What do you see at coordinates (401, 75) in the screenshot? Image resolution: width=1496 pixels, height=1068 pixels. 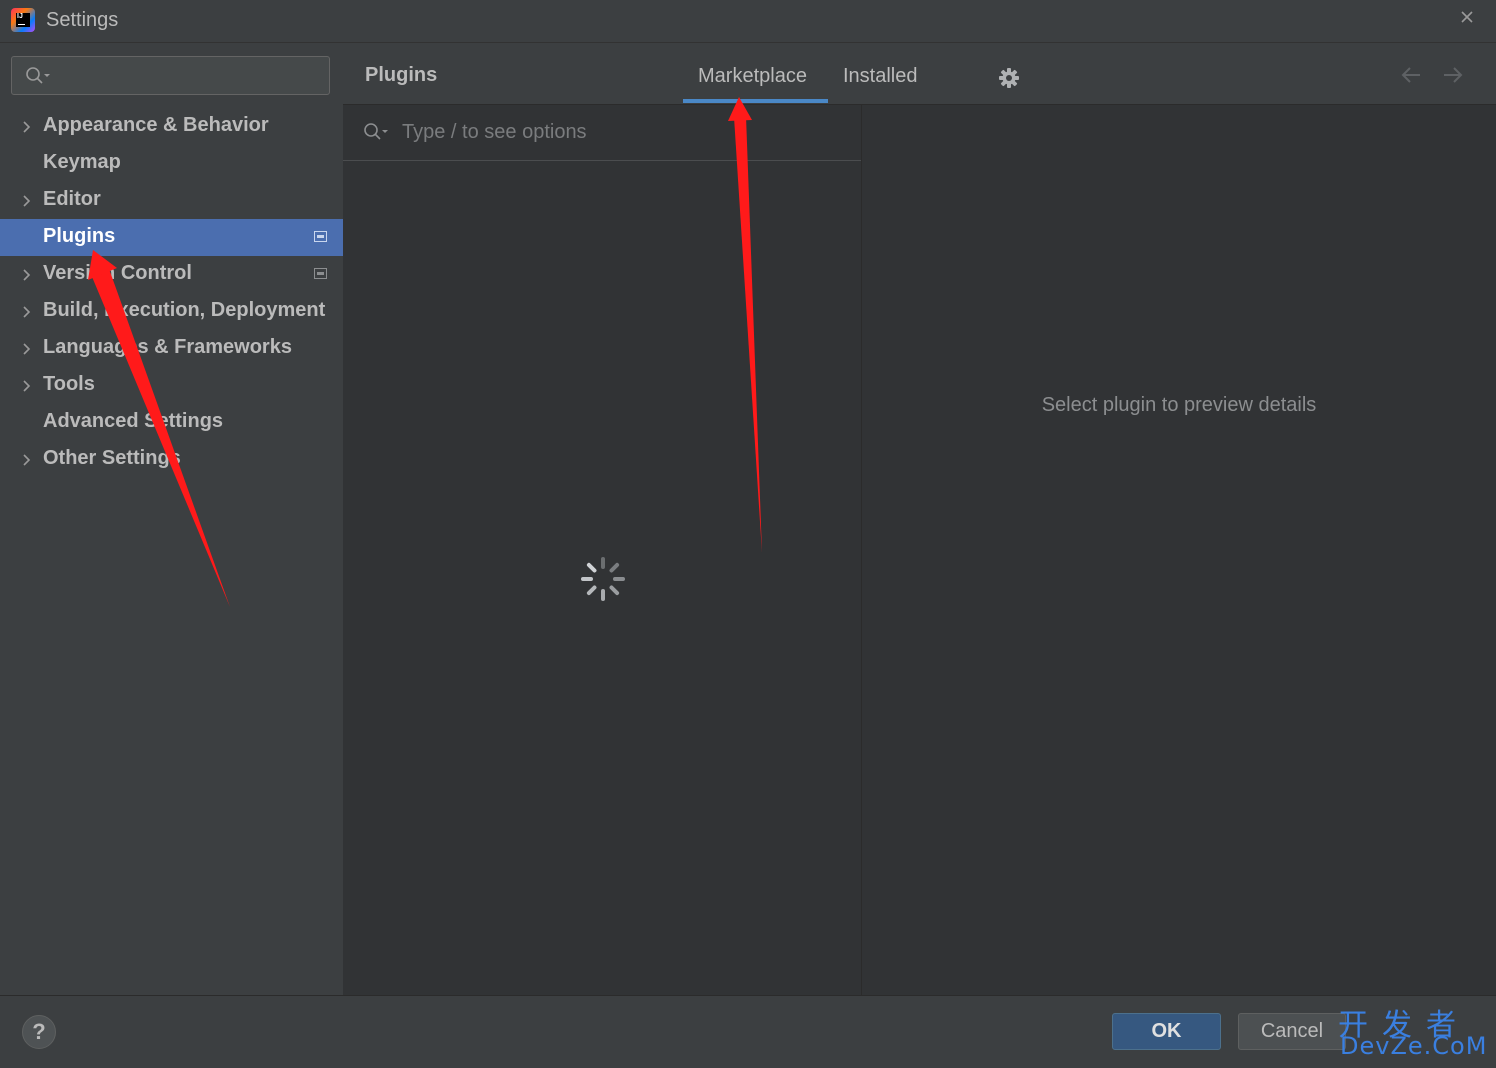 I see `page-title: Plugins` at bounding box center [401, 75].